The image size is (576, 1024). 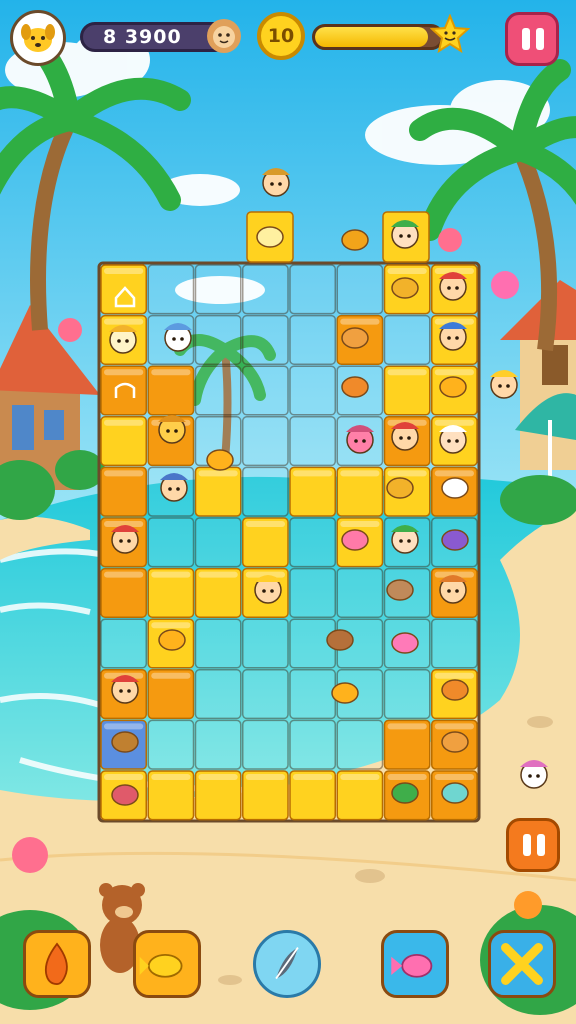 I want to click on avatar-button, so click(x=38, y=38).